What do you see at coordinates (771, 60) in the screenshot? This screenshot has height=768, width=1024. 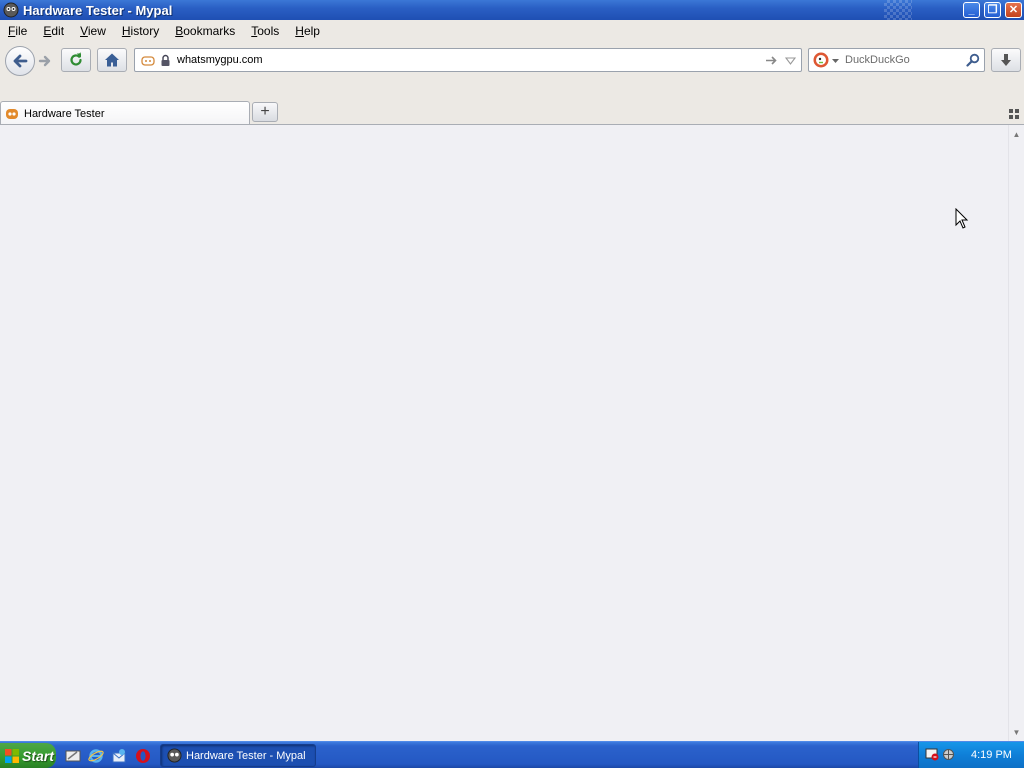 I see `go-icon` at bounding box center [771, 60].